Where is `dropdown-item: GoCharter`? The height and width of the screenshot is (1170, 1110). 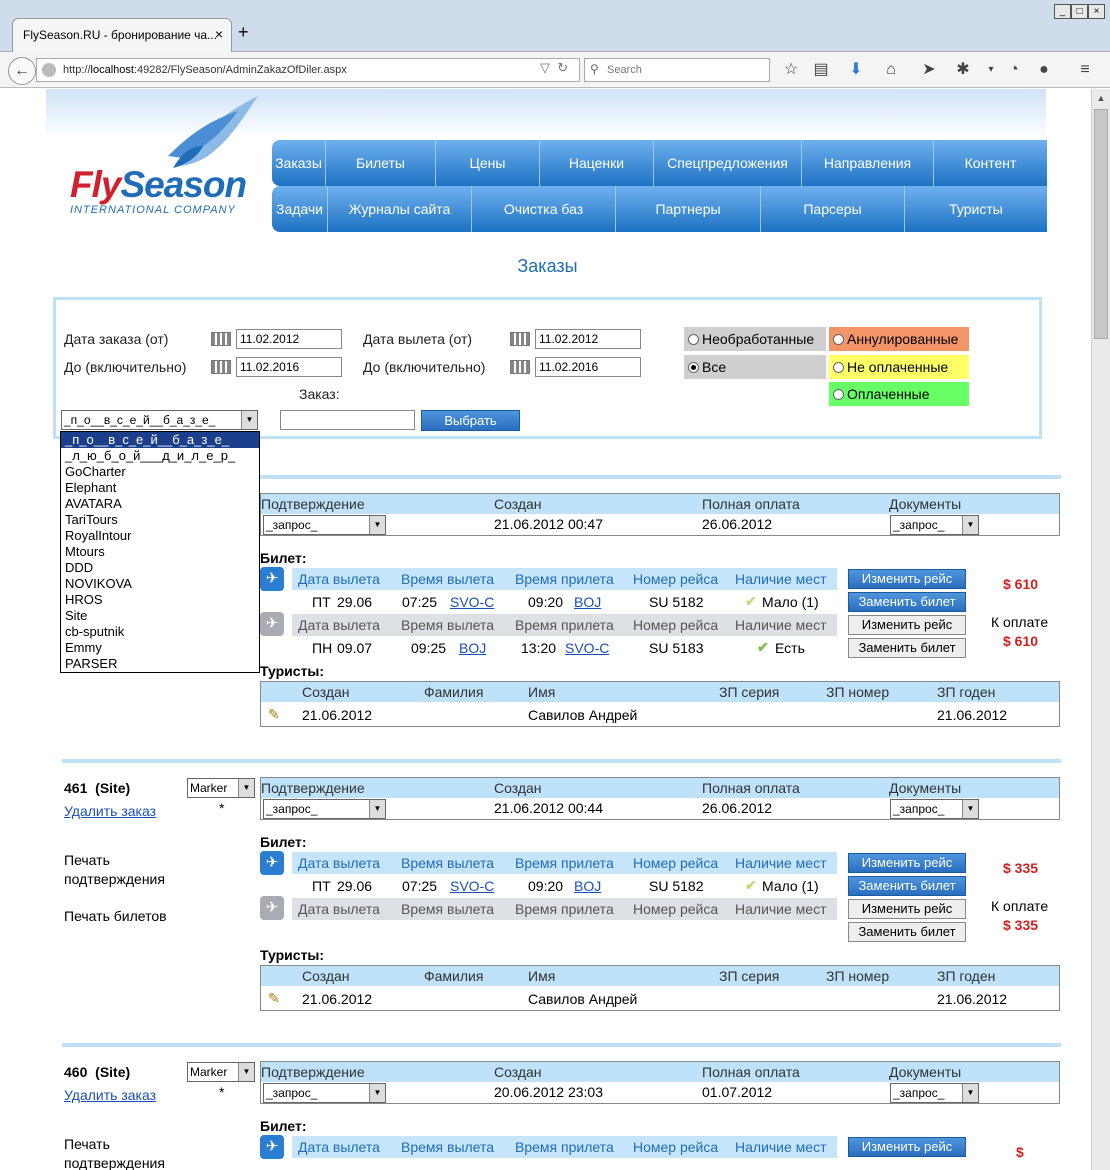 dropdown-item: GoCharter is located at coordinates (160, 472).